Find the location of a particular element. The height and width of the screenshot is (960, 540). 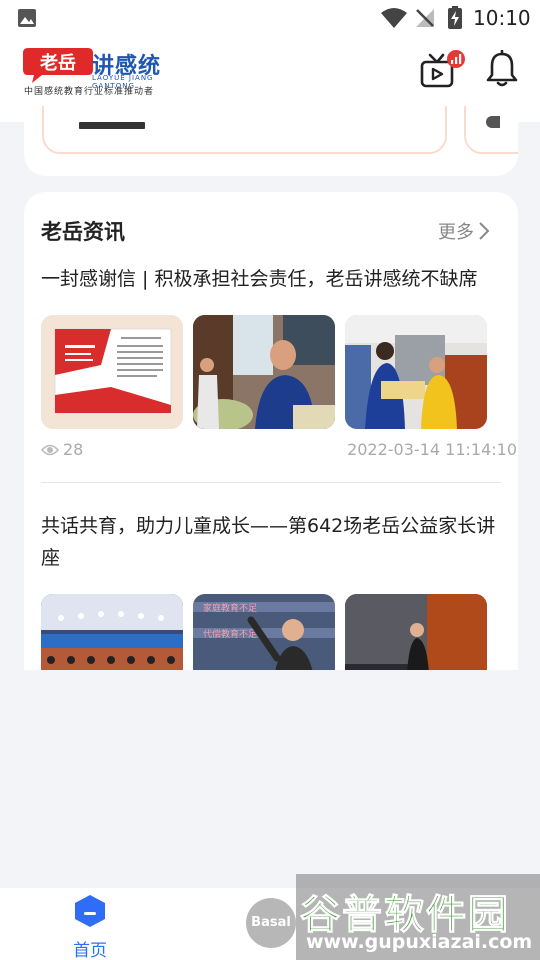

nav-home: 首页 is located at coordinates (90, 927).